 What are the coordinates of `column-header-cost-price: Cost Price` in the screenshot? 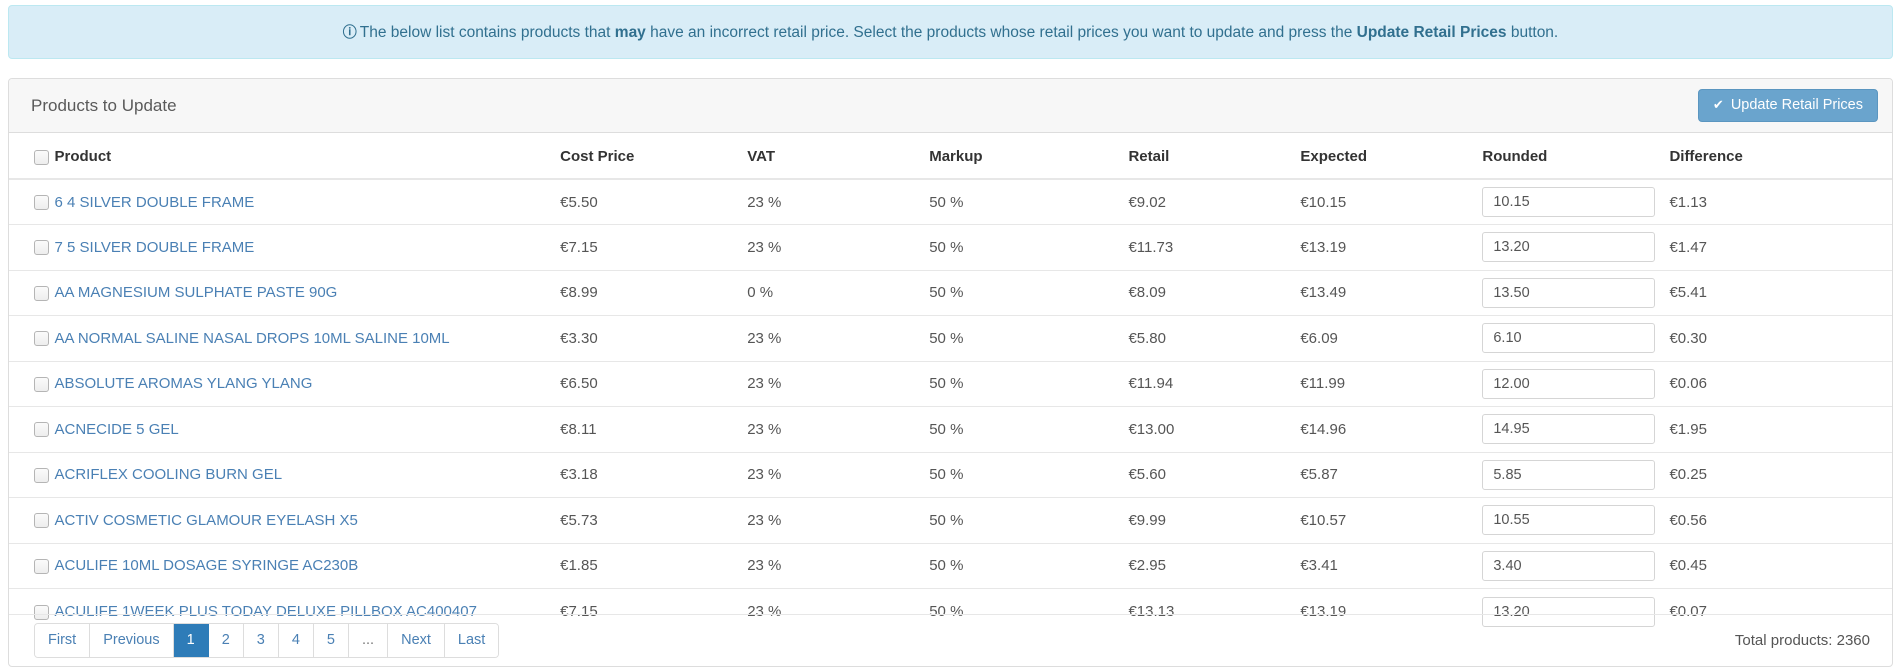 It's located at (654, 156).